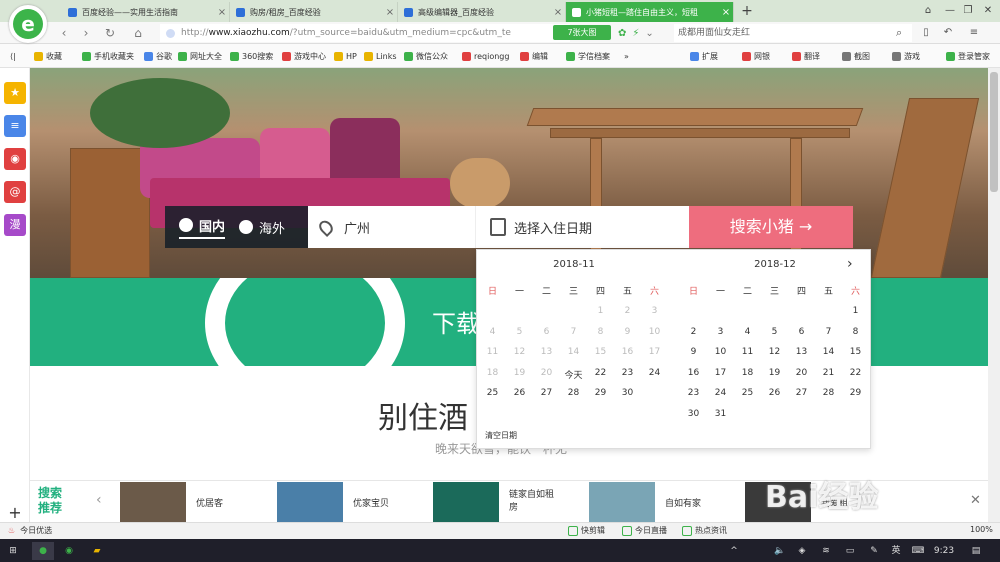 This screenshot has height=562, width=1000. I want to click on forward-icon: ›, so click(86, 33).